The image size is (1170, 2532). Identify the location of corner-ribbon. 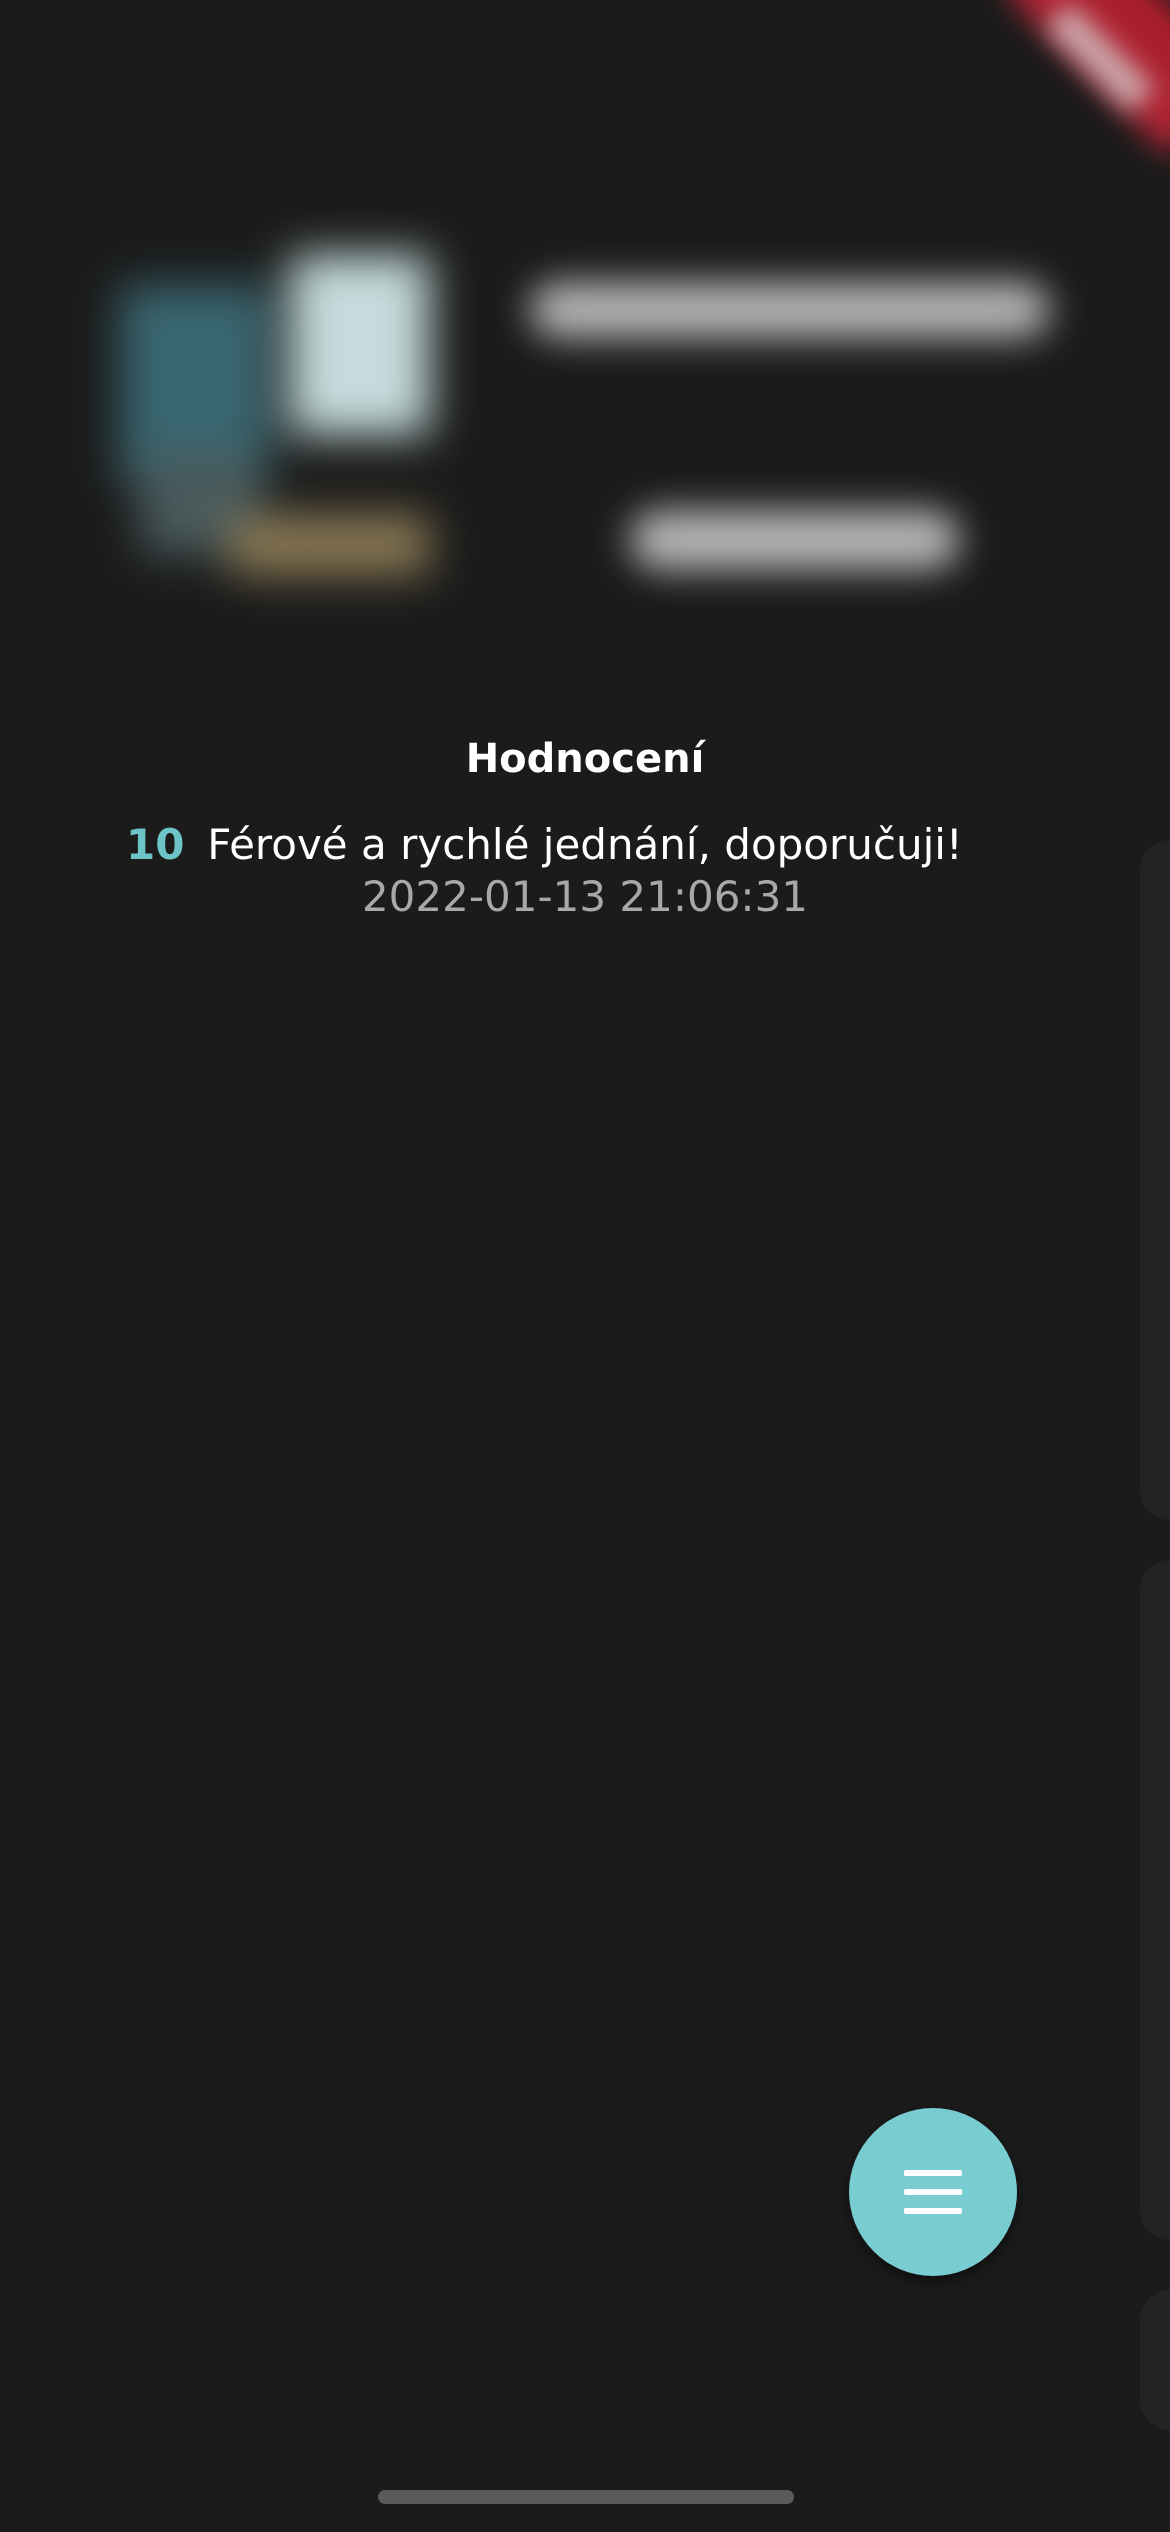
(1087, 78).